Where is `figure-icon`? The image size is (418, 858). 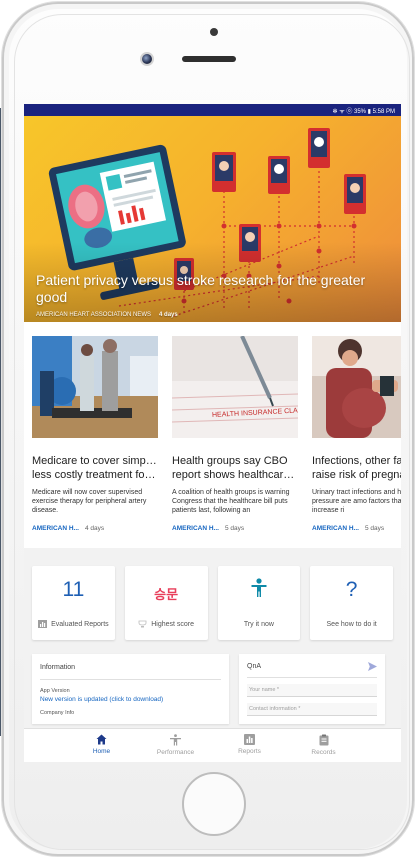 figure-icon is located at coordinates (175, 740).